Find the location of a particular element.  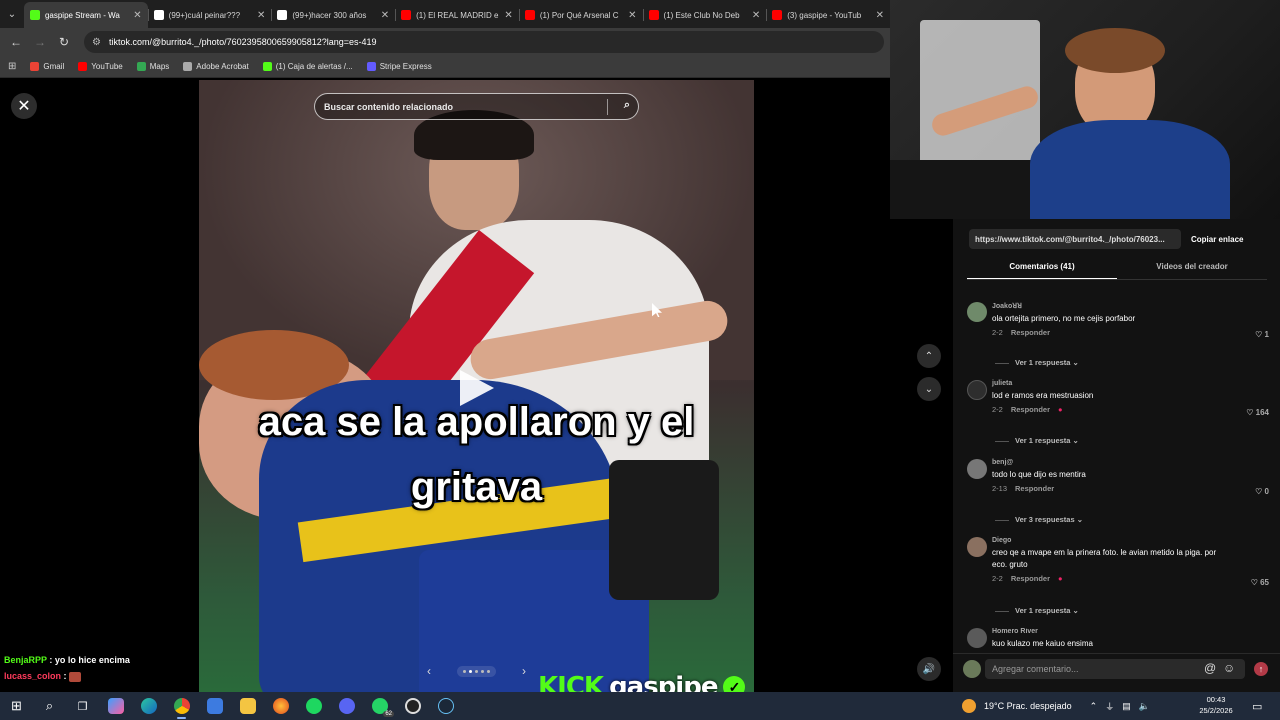

bookmark-item: YouTube is located at coordinates (100, 66).